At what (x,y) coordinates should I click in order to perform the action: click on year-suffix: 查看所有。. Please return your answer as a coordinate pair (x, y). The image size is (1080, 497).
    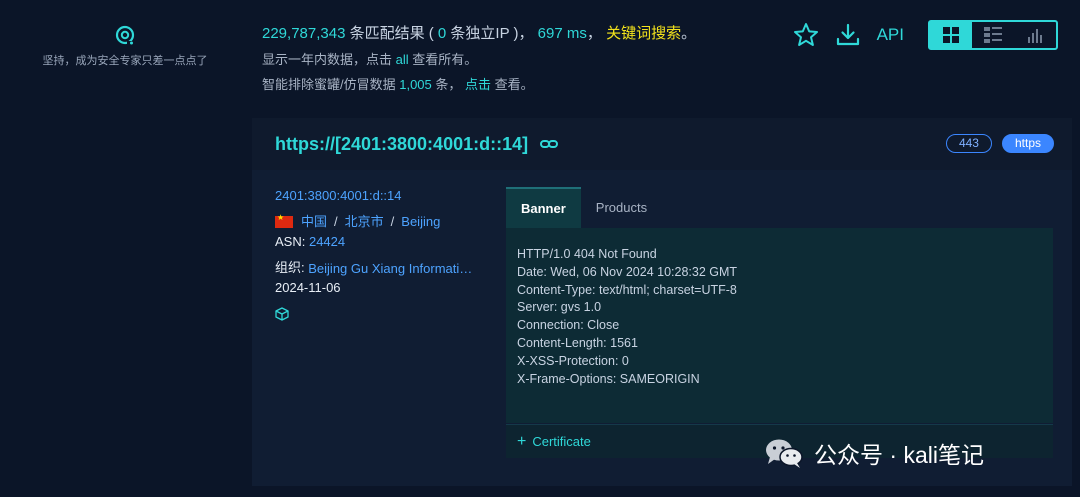
    Looking at the image, I should click on (443, 59).